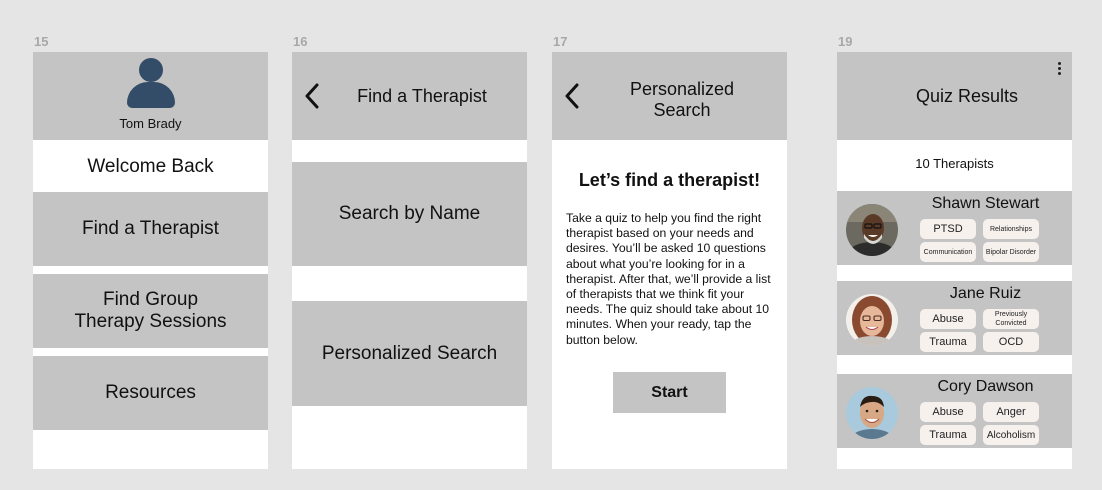 The image size is (1102, 490). What do you see at coordinates (948, 252) in the screenshot?
I see `specialty-tag: Communication` at bounding box center [948, 252].